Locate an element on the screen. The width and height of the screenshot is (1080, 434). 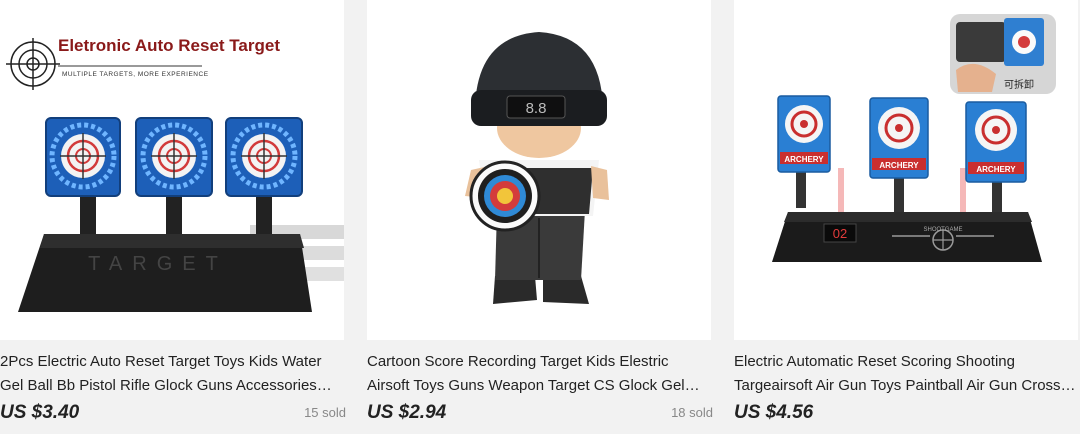
product-price: US $3.40 is located at coordinates (40, 412).